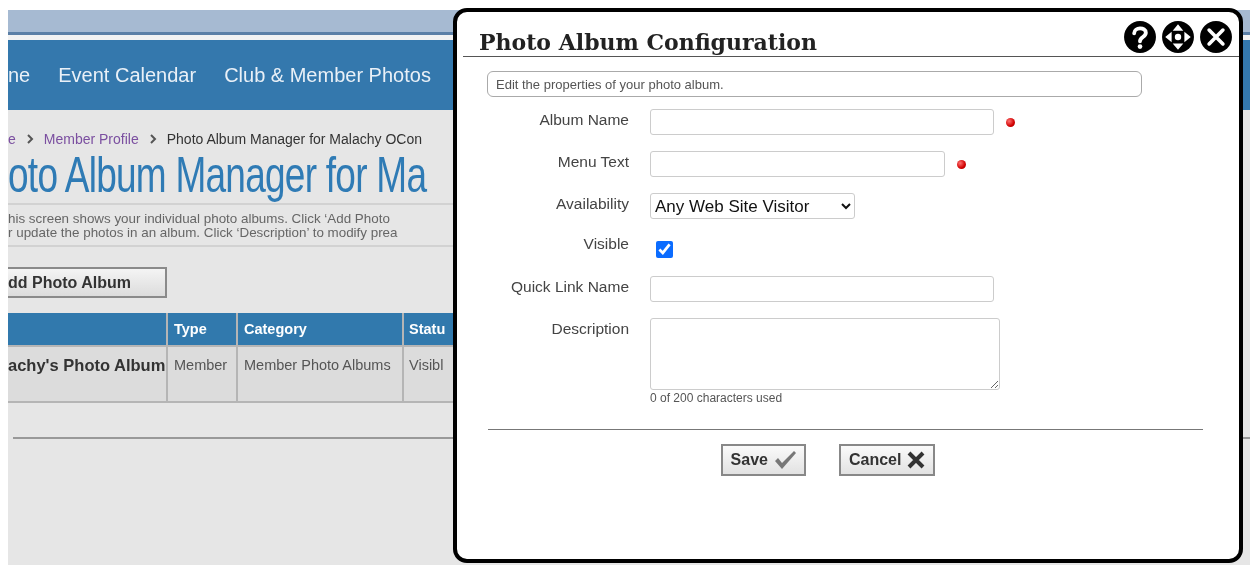  What do you see at coordinates (202, 329) in the screenshot?
I see `column-header: Type` at bounding box center [202, 329].